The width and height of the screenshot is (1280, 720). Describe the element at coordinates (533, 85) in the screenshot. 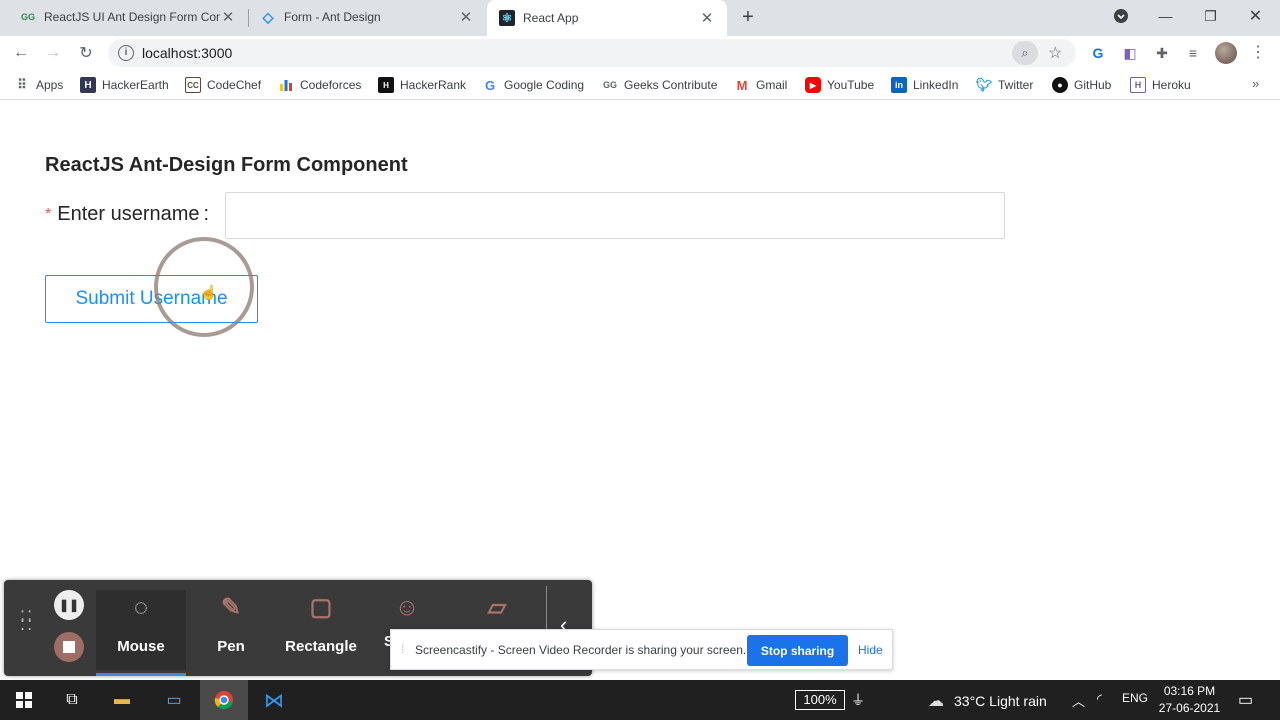

I see `bookmark-google-coding: G Google Coding` at that location.